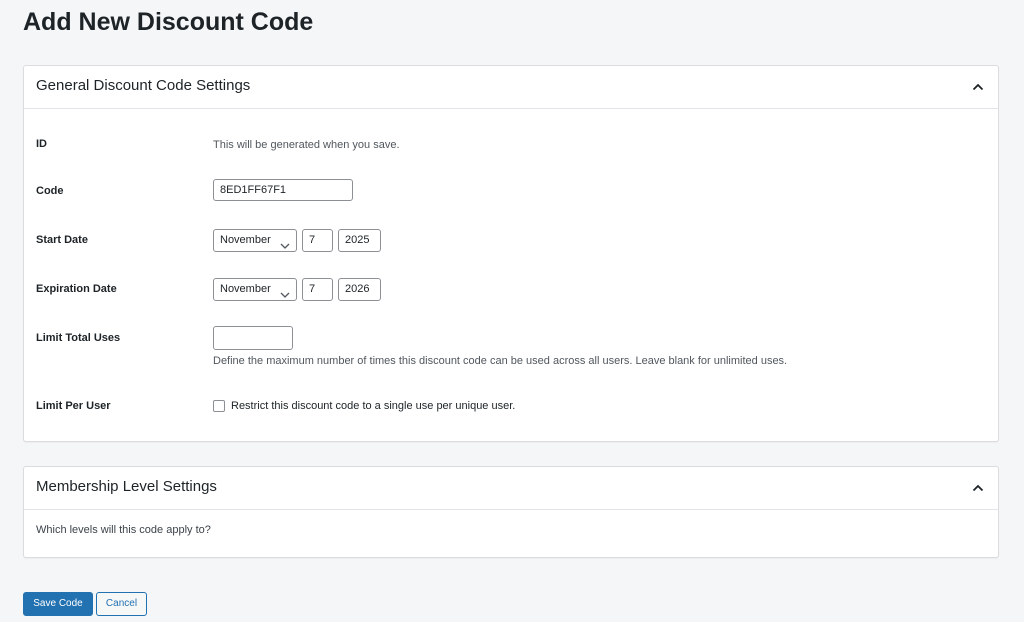 The width and height of the screenshot is (1024, 622). I want to click on membership-settings-header: Membership Level Settings, so click(511, 488).